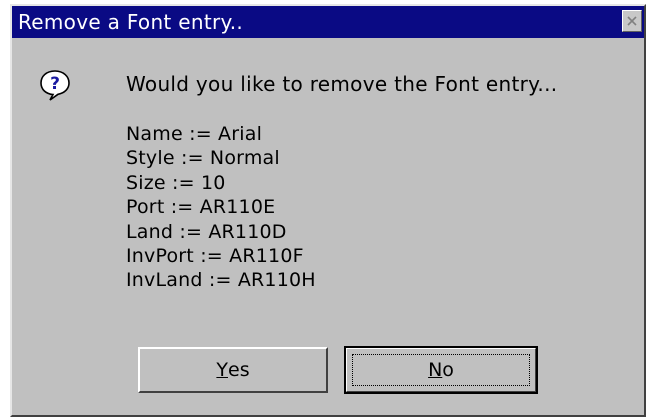  Describe the element at coordinates (328, 22) in the screenshot. I see `title-bar: Remove a Font entry..` at that location.